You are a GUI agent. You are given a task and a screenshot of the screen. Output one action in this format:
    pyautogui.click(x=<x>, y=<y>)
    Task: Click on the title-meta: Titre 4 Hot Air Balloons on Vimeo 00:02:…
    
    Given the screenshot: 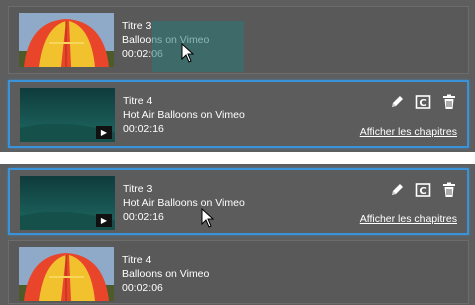 What is the action you would take?
    pyautogui.click(x=184, y=115)
    